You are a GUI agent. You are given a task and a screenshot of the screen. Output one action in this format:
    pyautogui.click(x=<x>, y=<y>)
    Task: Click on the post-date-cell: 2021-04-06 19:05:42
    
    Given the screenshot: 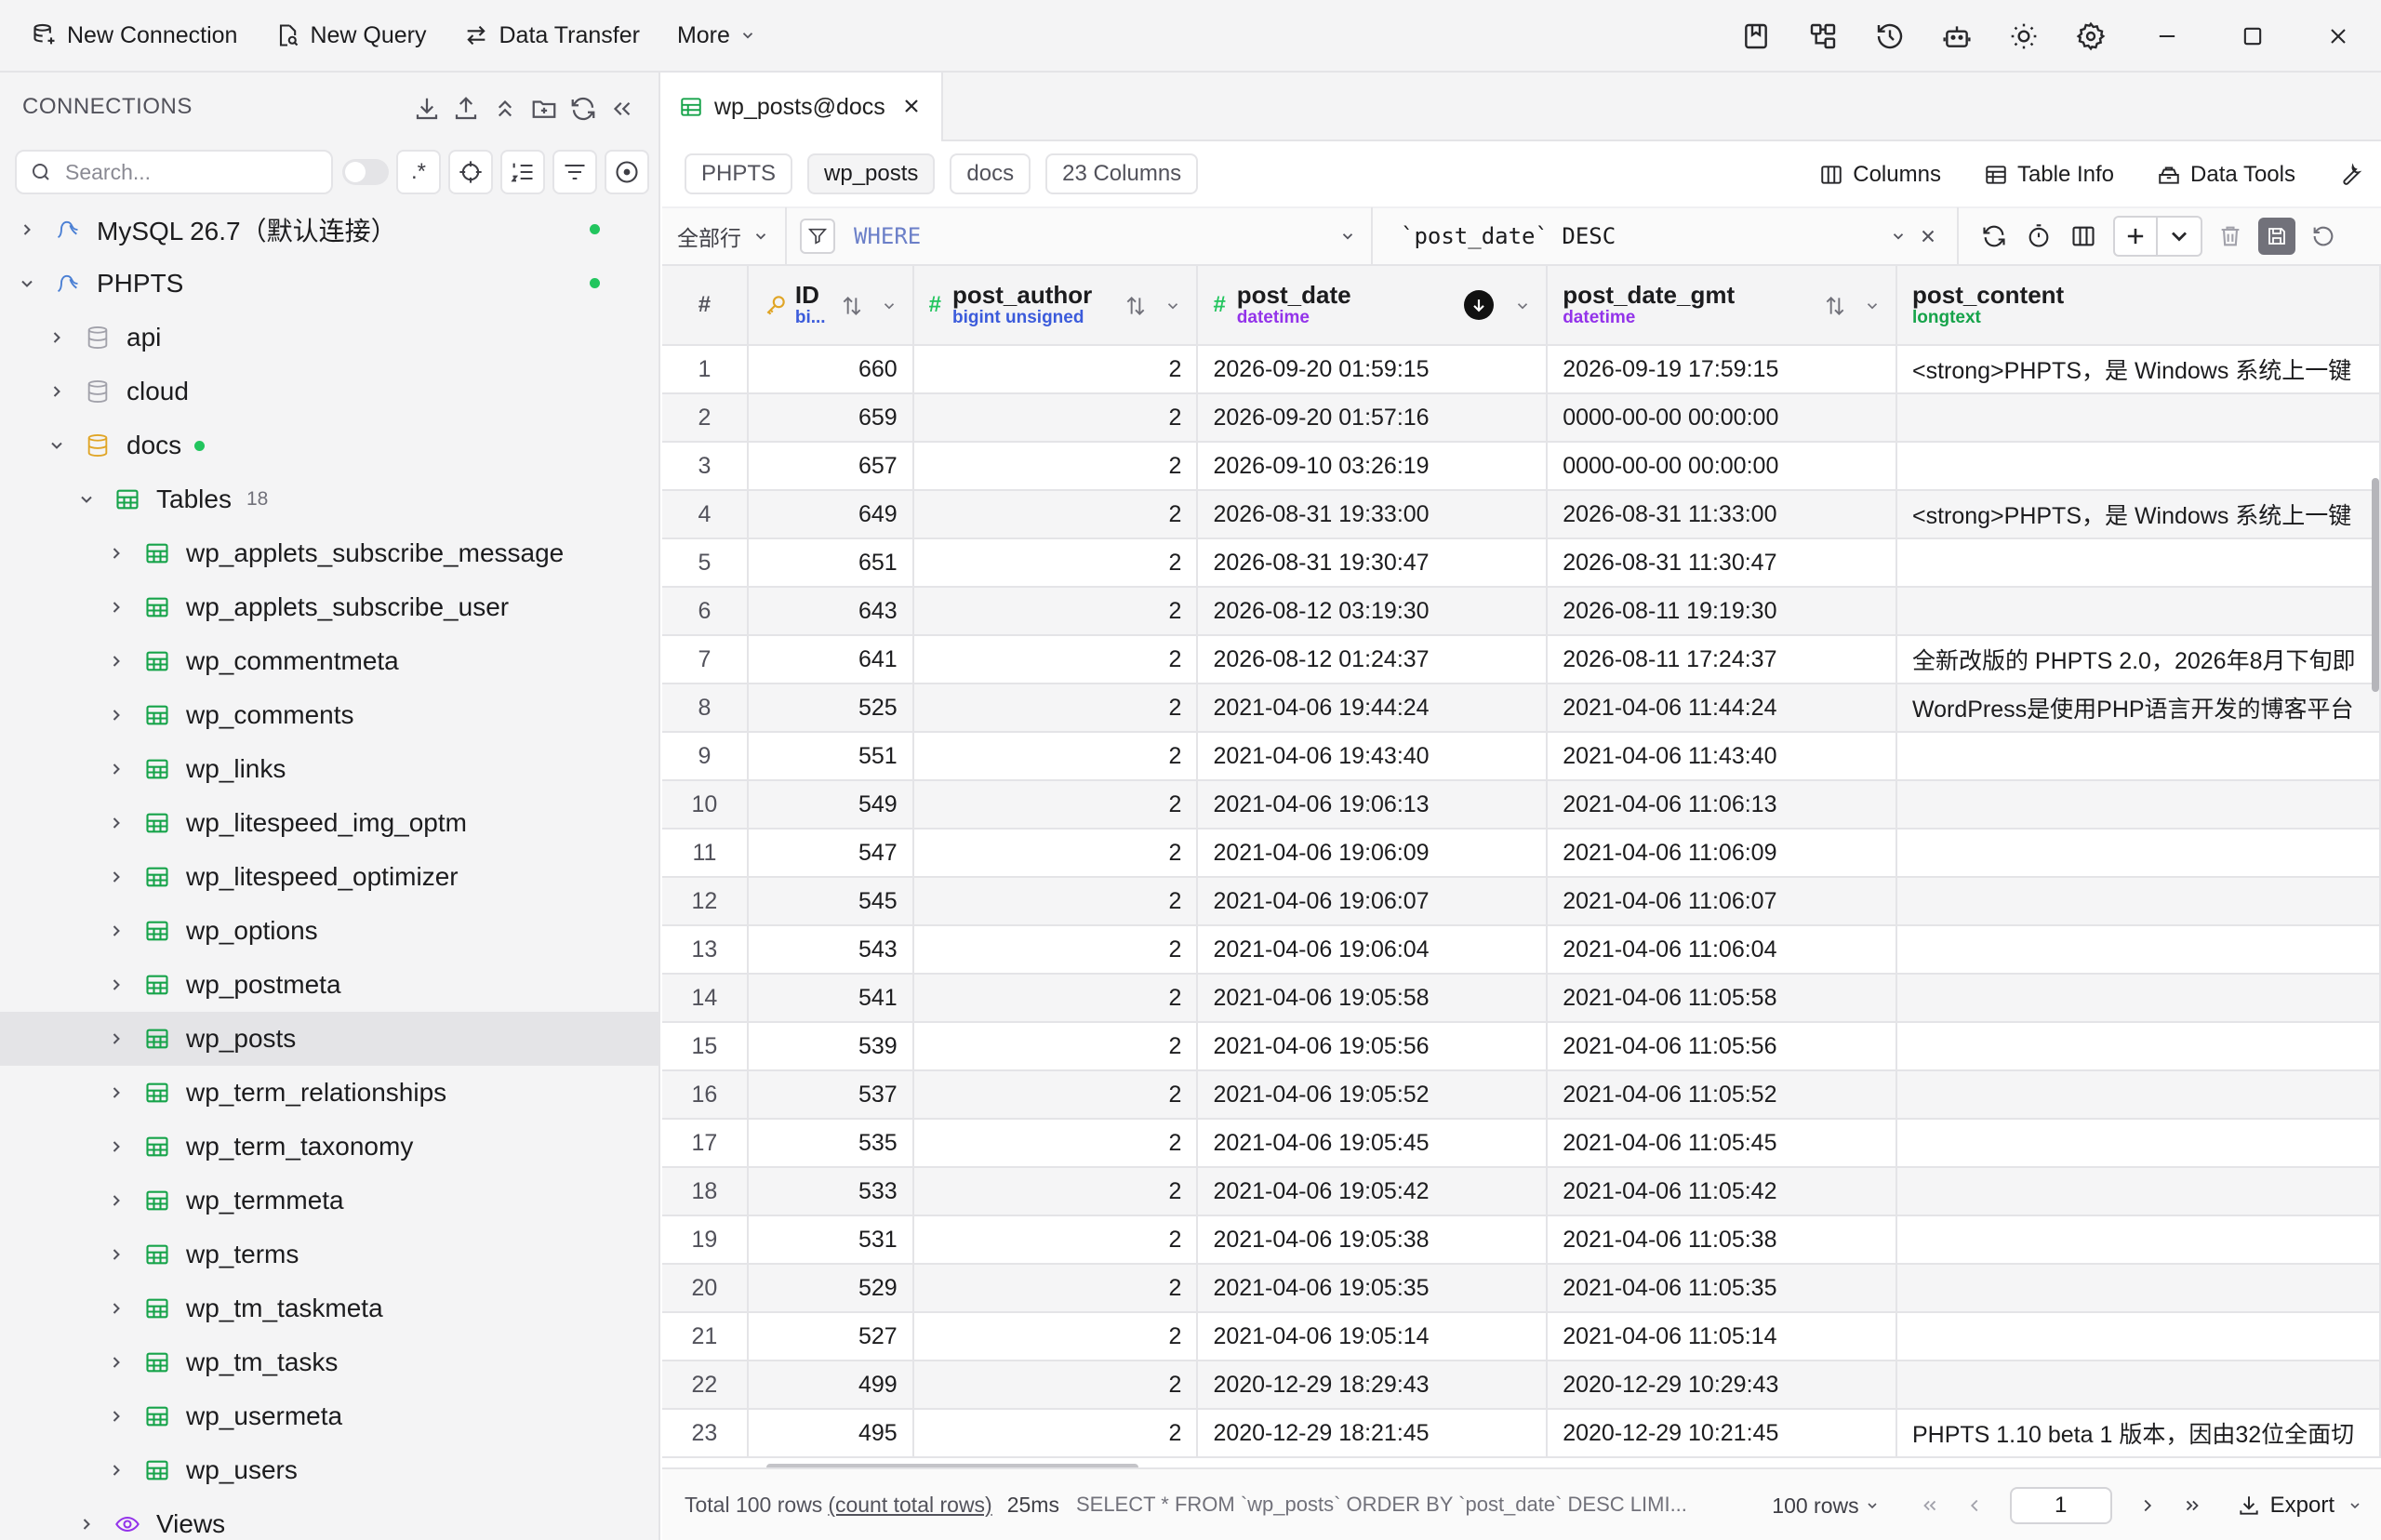 What is the action you would take?
    pyautogui.click(x=1373, y=1191)
    